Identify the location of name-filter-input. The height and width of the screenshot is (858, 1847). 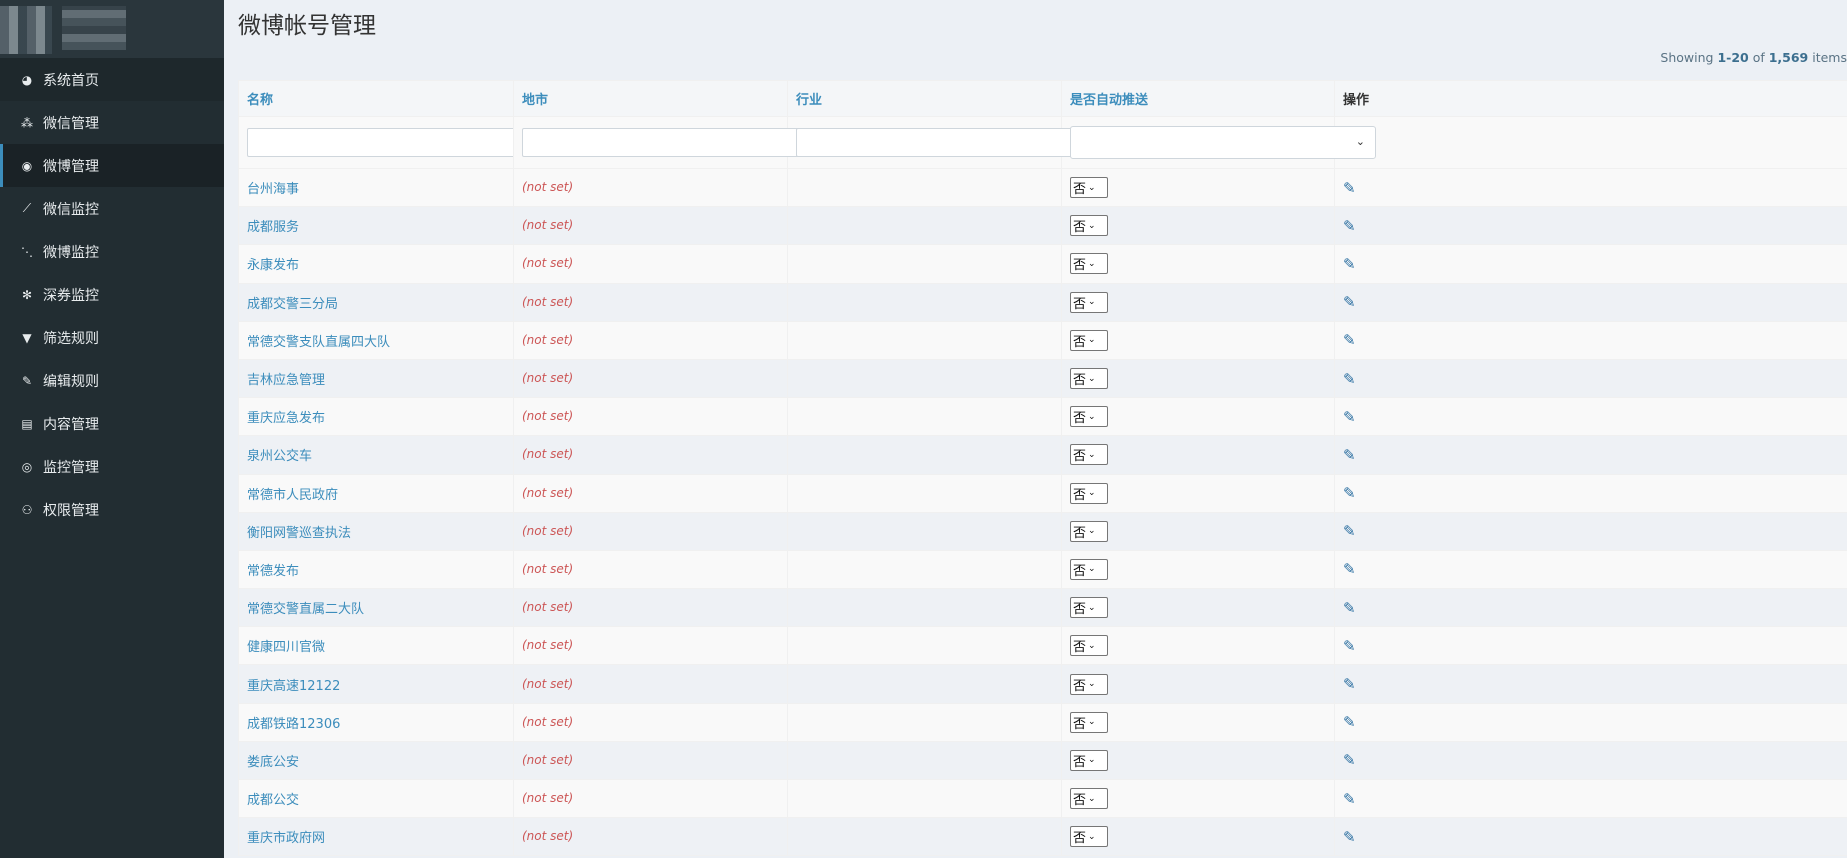
(400, 142).